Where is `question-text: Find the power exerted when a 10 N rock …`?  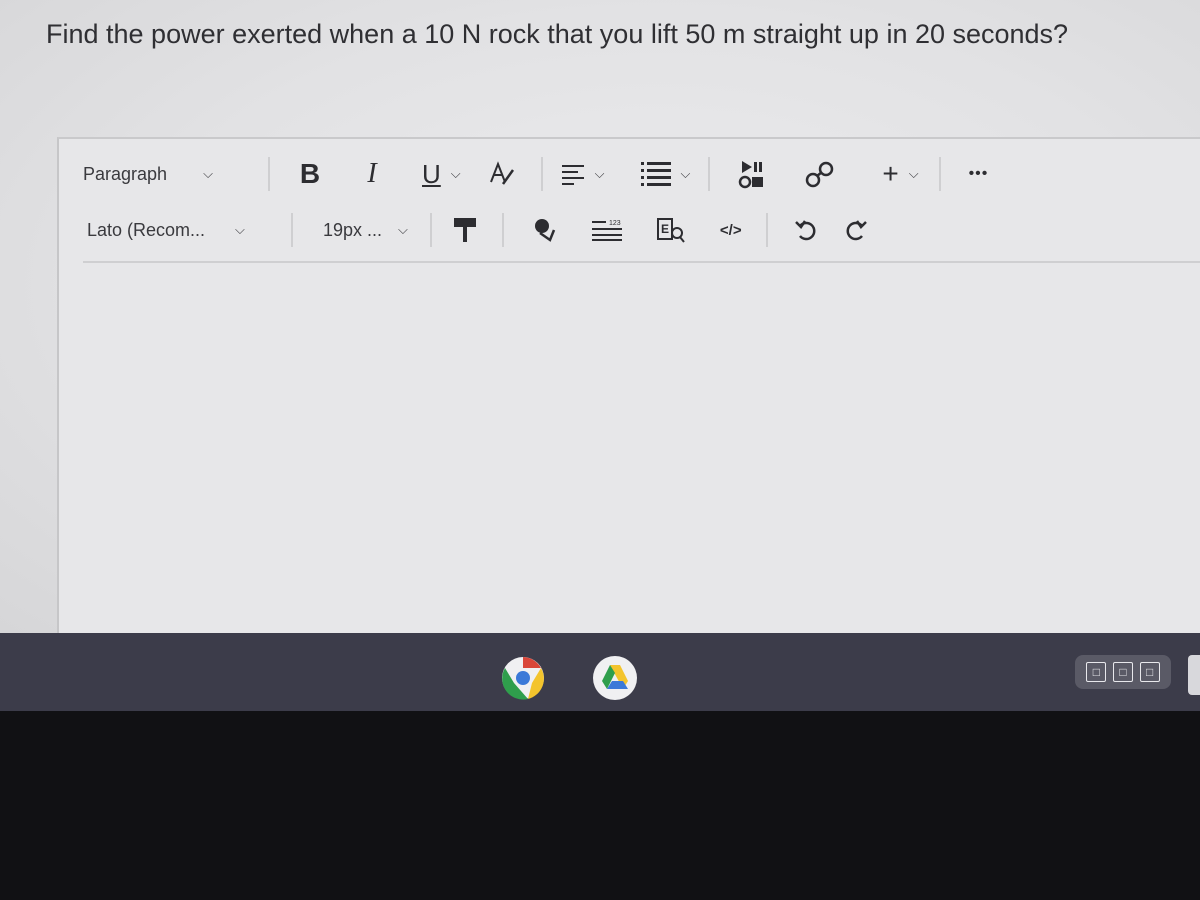 question-text: Find the power exerted when a 10 N rock … is located at coordinates (557, 34).